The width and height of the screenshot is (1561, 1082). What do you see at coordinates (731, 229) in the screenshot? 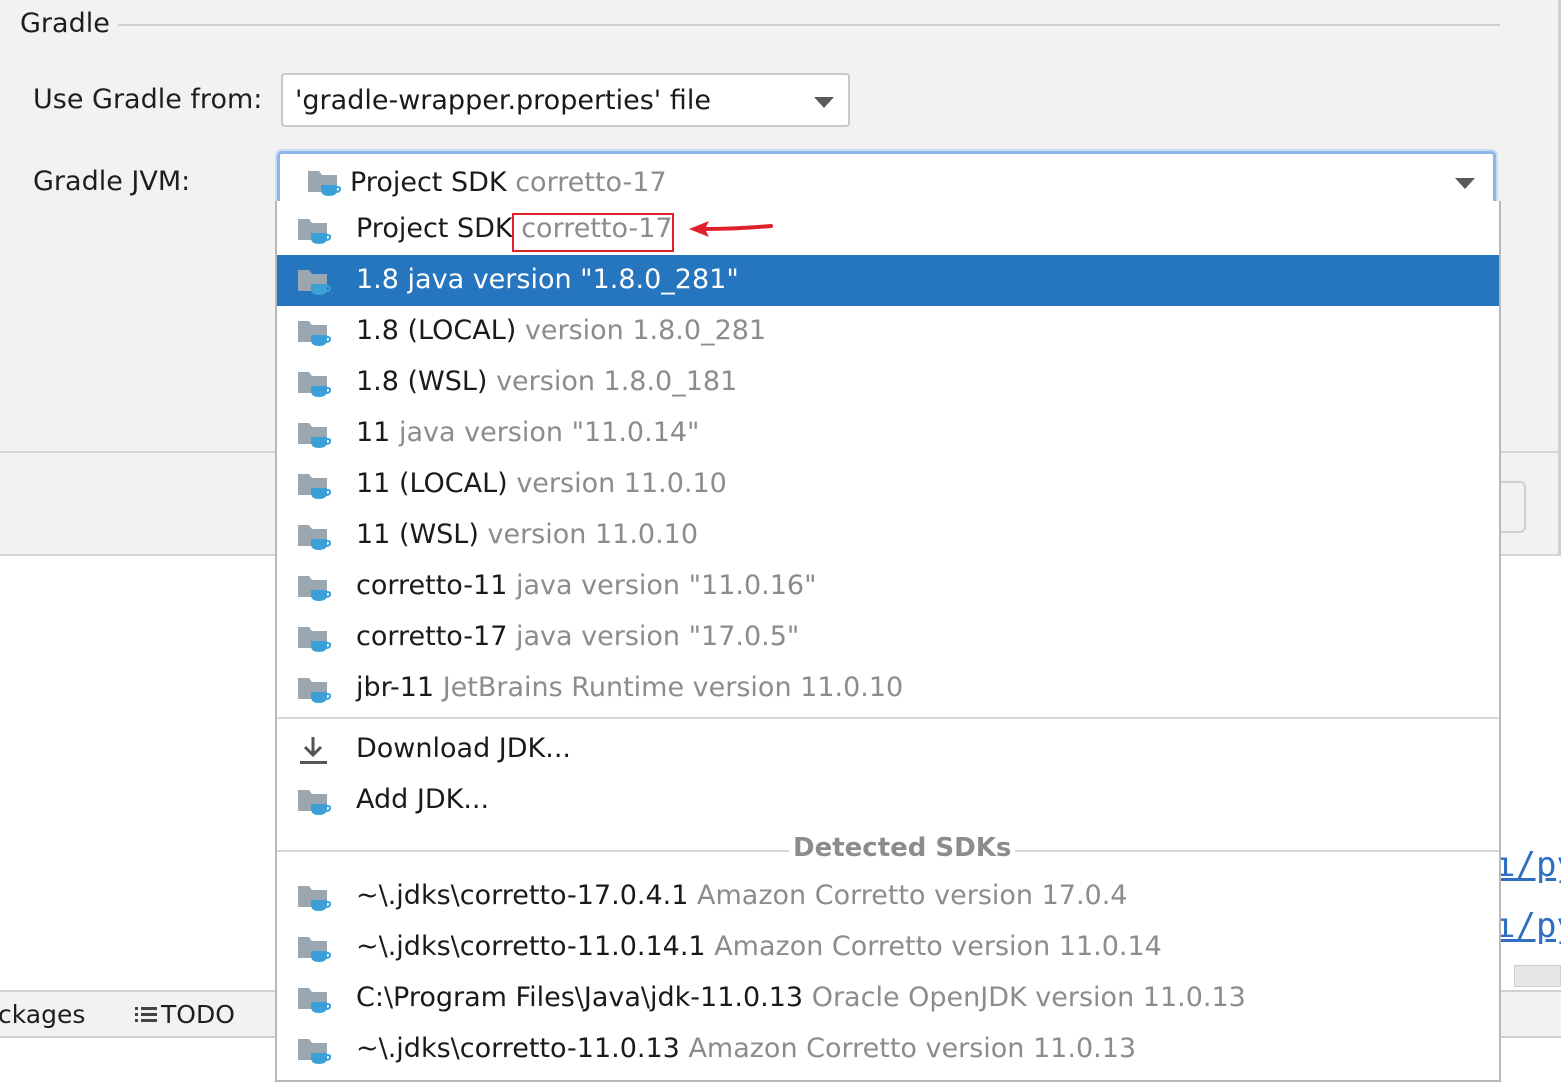
I see `annotation-arrow-icon` at bounding box center [731, 229].